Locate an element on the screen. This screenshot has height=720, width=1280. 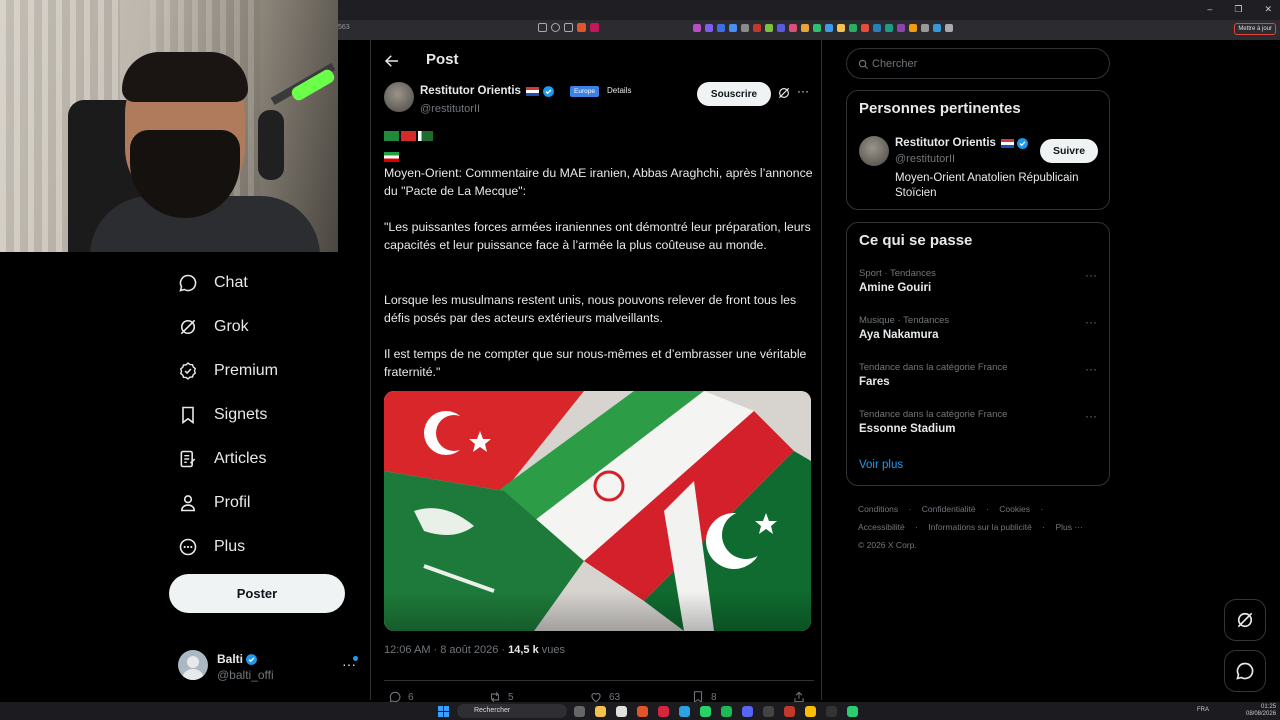
obs-icon is located at coordinates (768, 711).